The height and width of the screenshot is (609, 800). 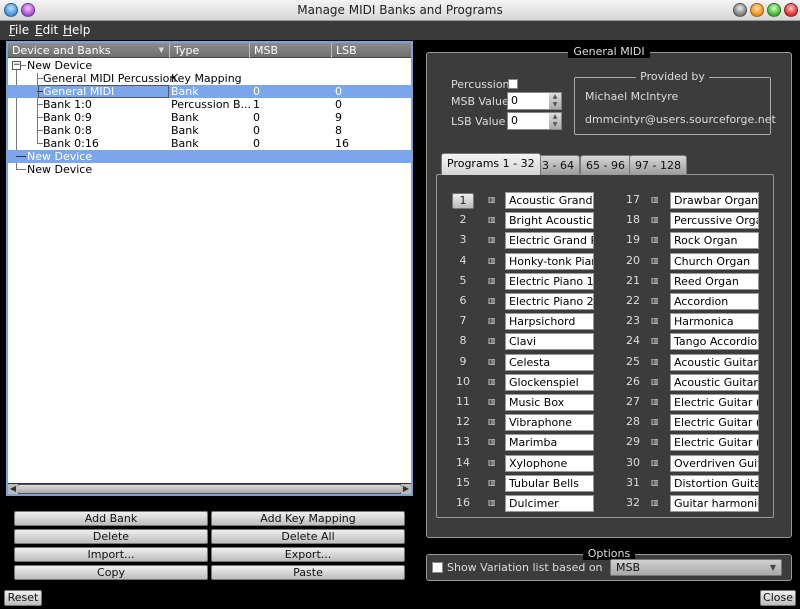 I want to click on program-number-button: 18, so click(x=633, y=220).